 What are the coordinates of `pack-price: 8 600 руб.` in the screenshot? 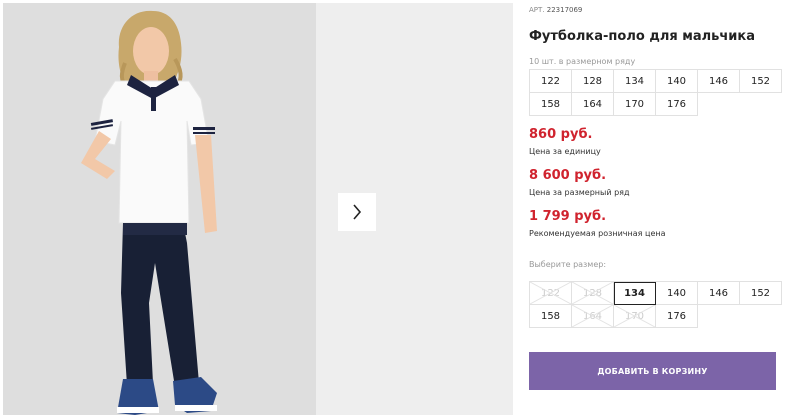 It's located at (568, 175).